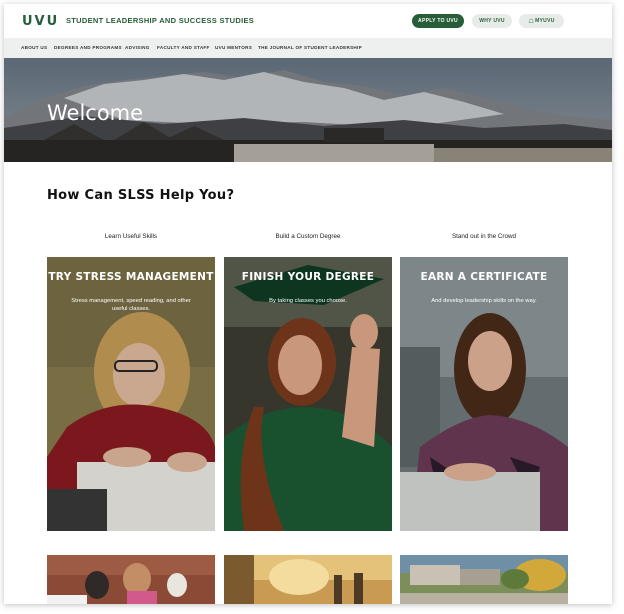  I want to click on thumbnail-sunset, so click(308, 579).